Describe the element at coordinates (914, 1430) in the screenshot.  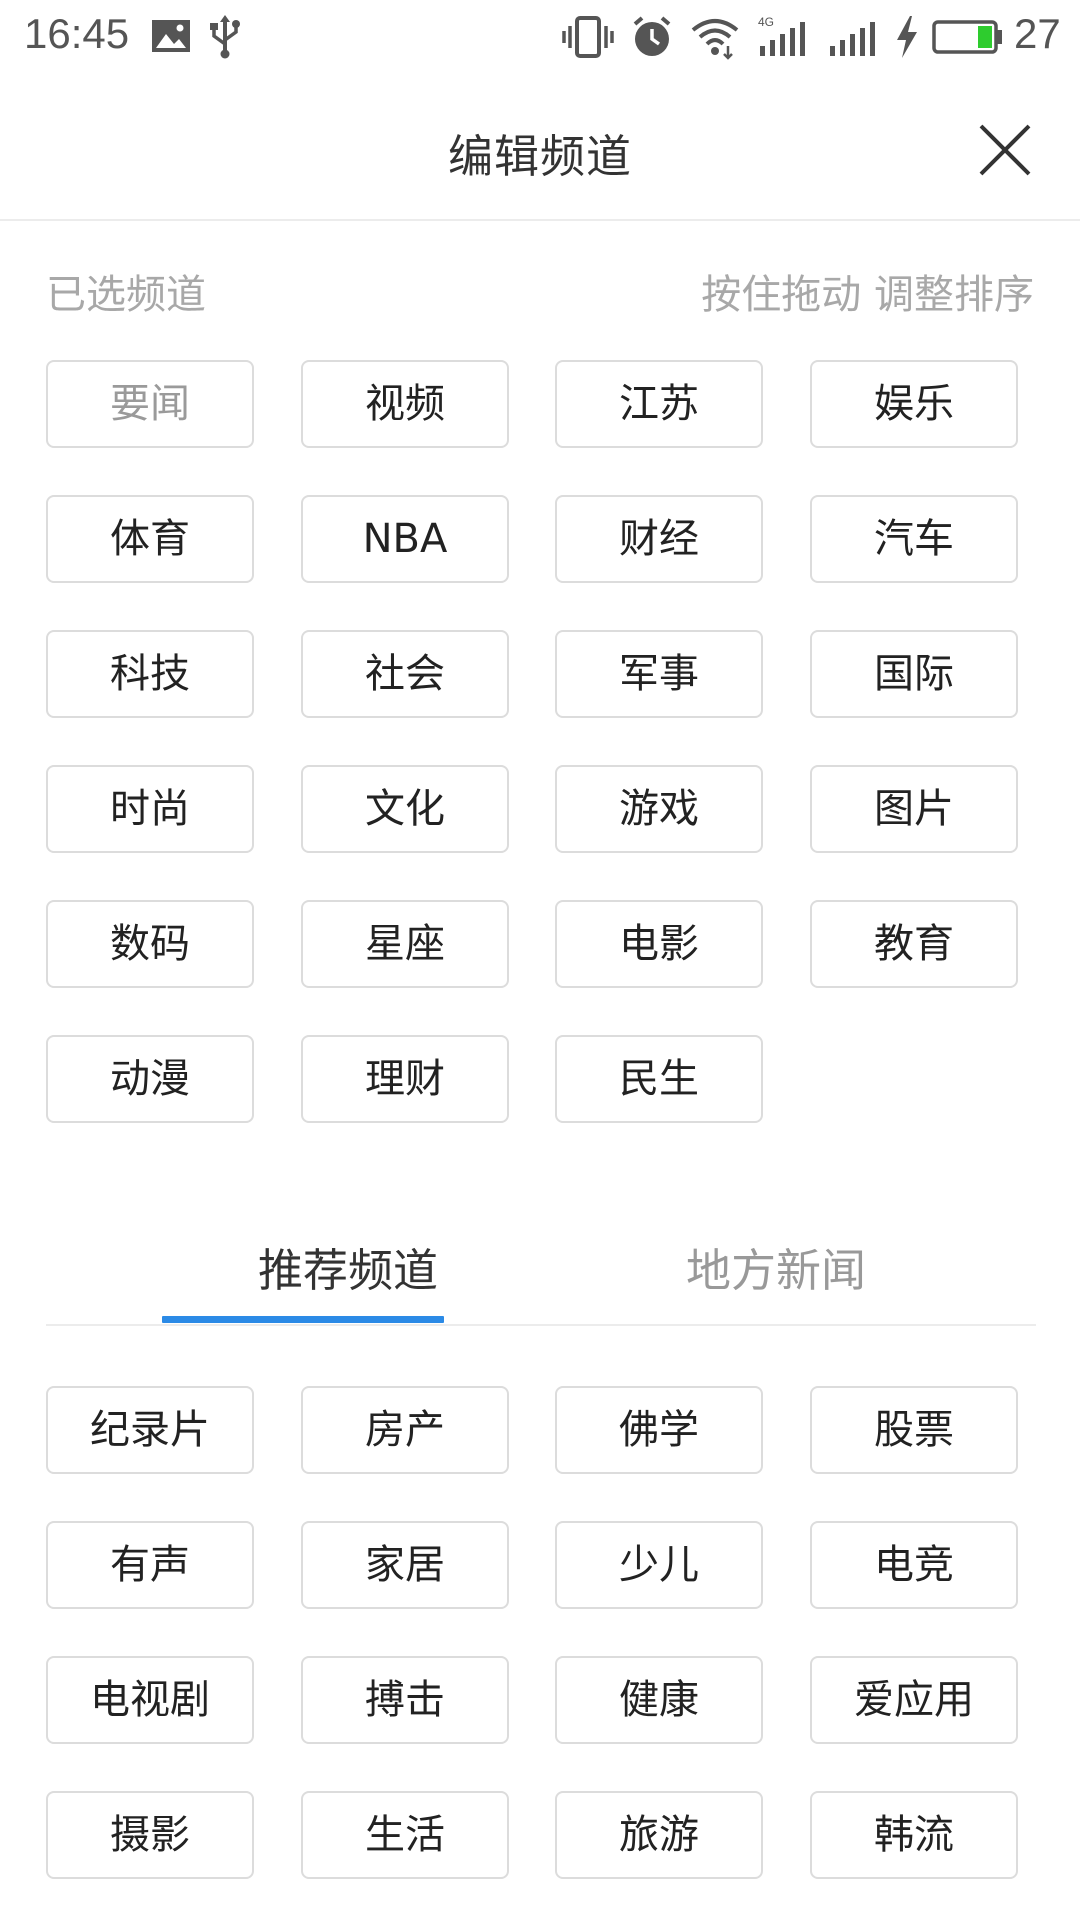
I see `channel-chip: 股票` at that location.